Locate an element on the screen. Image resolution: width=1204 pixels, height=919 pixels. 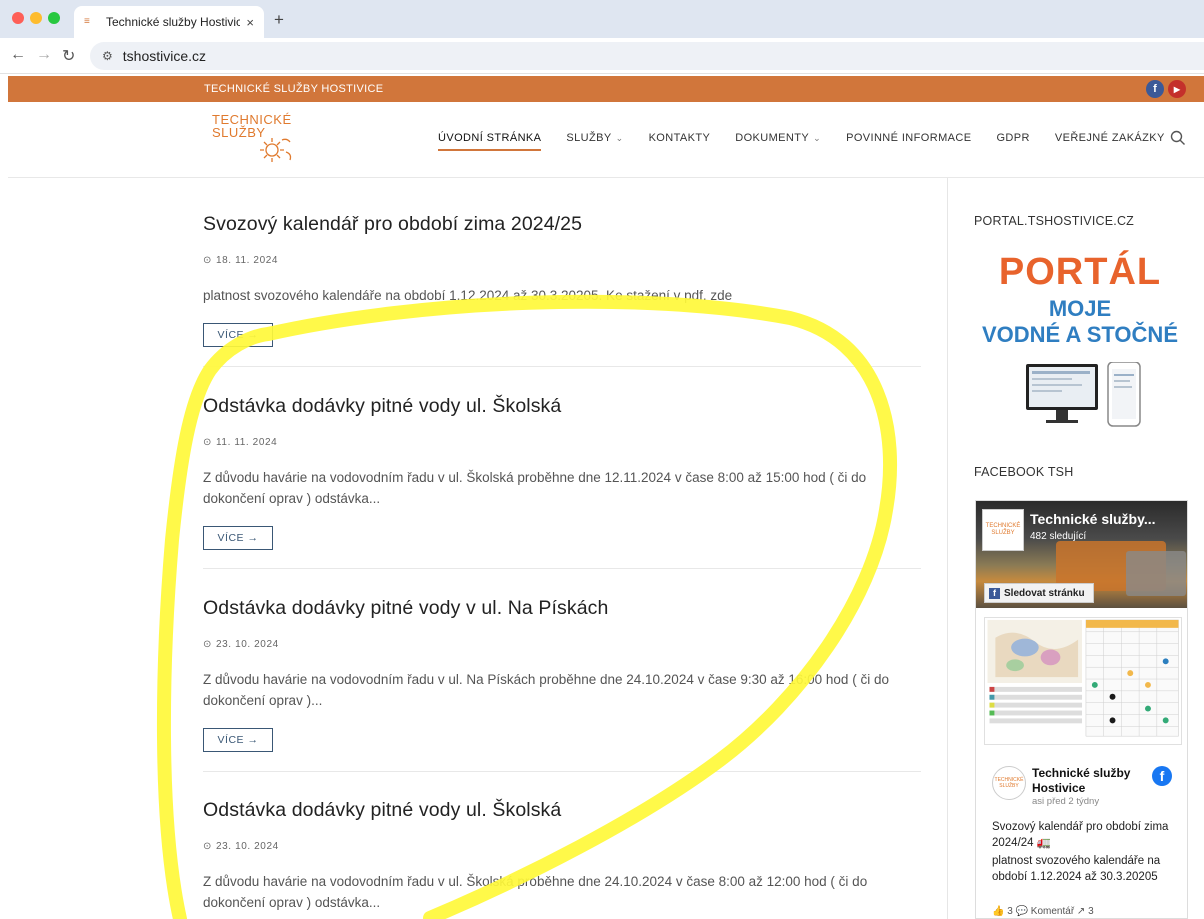
menu-item-gdpr: GDPR is located at coordinates (1012, 138).